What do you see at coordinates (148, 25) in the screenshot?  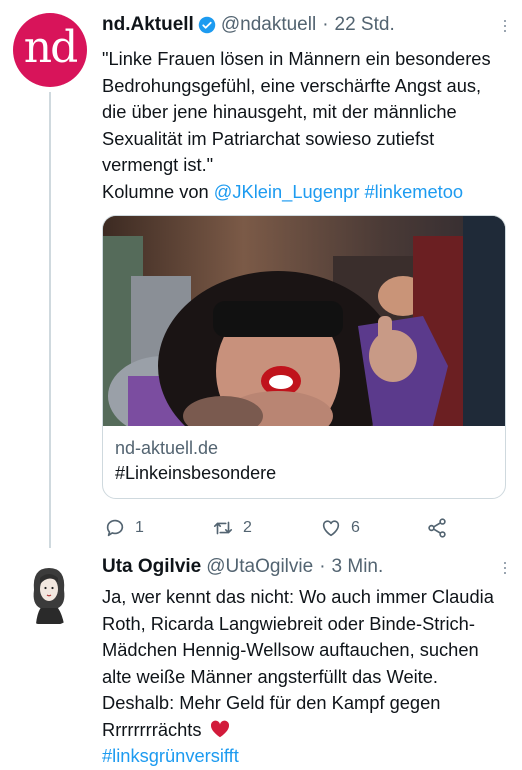 I see `author-name: nd.Aktuell` at bounding box center [148, 25].